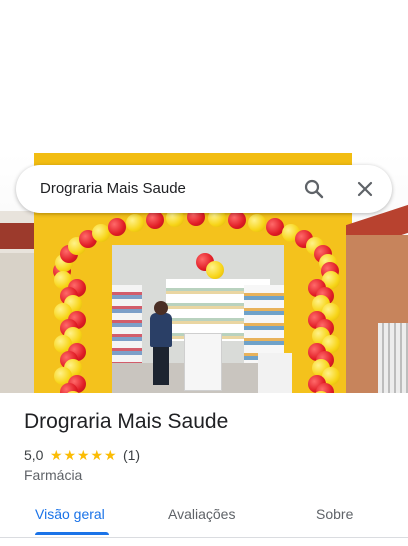 The height and width of the screenshot is (546, 408). I want to click on review-count: (1), so click(131, 455).